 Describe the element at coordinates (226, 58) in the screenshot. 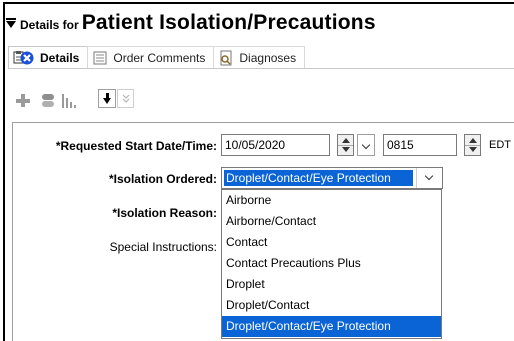

I see `diagnoses-icon` at that location.